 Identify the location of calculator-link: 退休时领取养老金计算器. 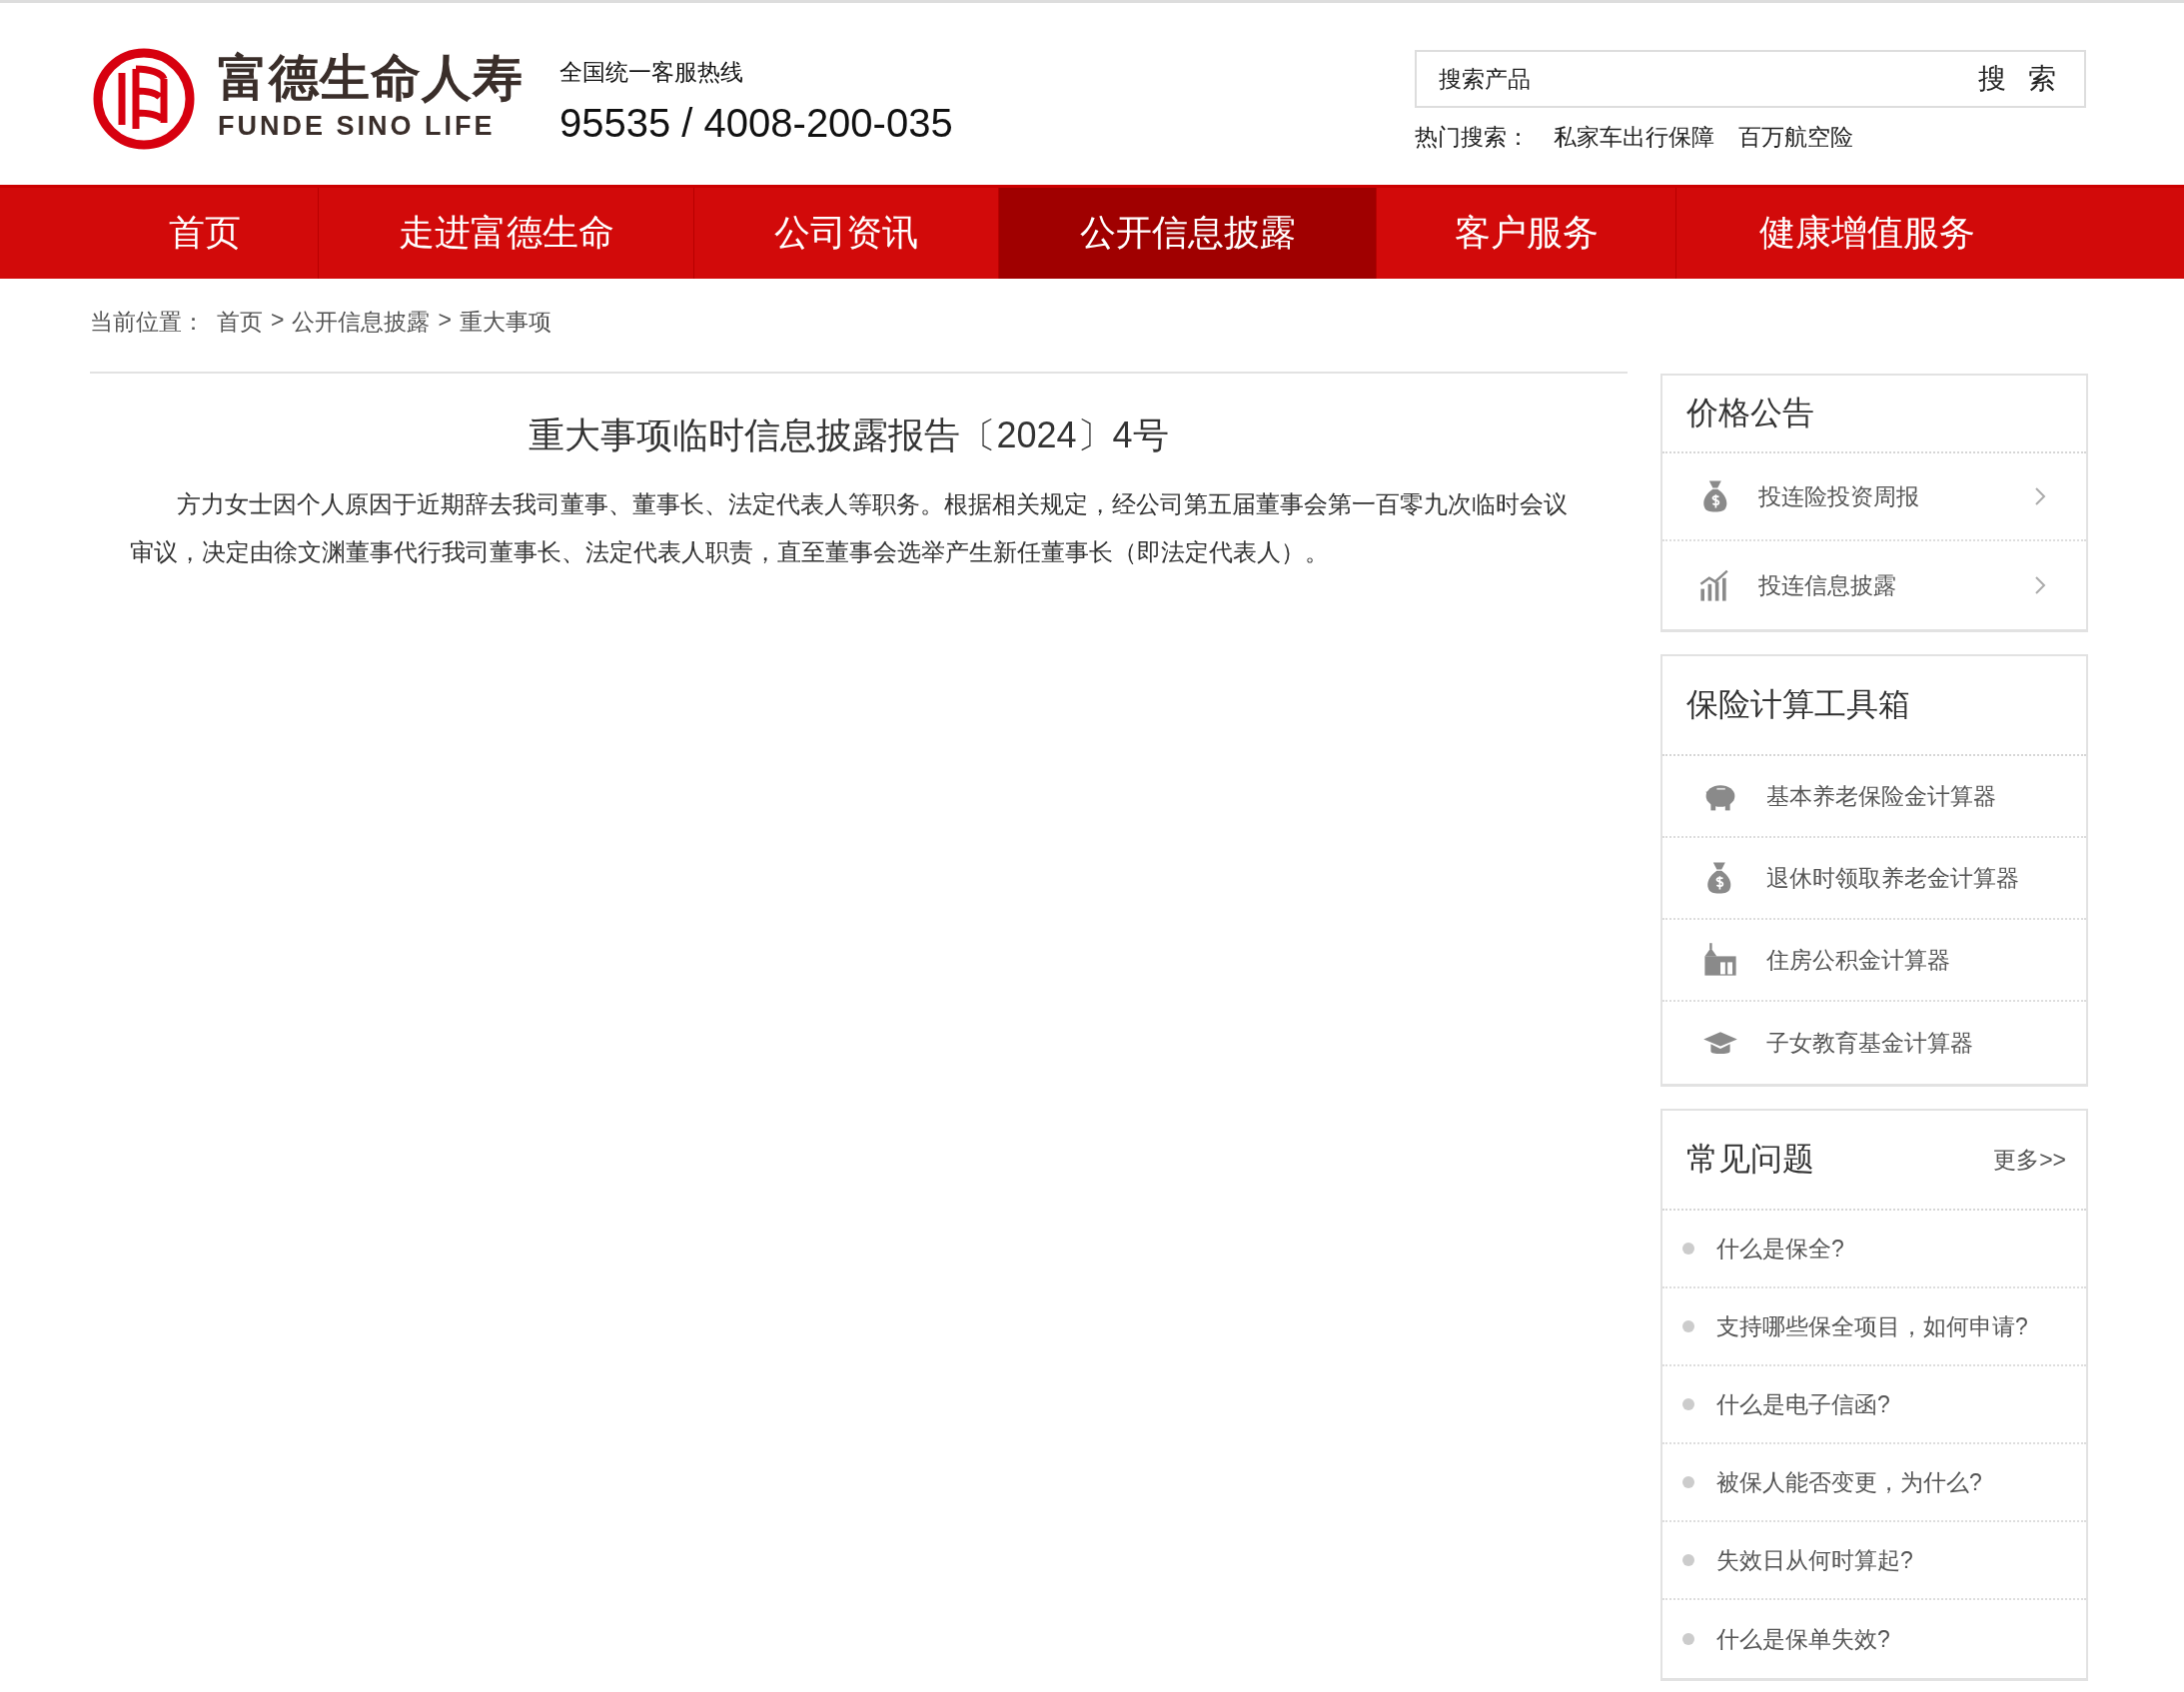
(1874, 879).